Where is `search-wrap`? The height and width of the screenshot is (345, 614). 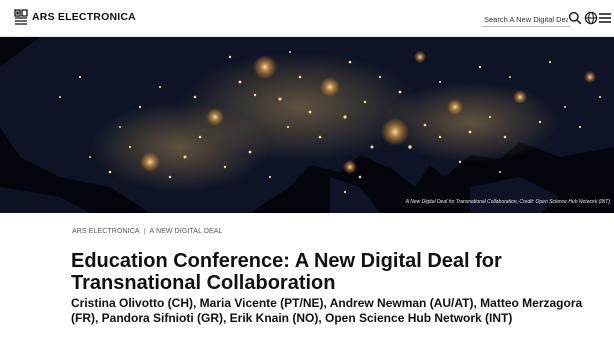
search-wrap is located at coordinates (526, 19).